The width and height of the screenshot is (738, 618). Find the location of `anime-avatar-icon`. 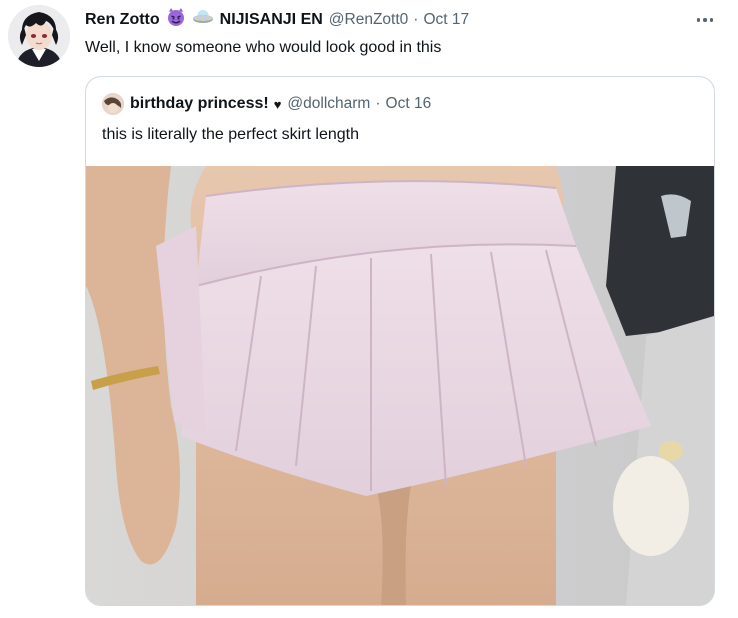

anime-avatar-icon is located at coordinates (39, 36).